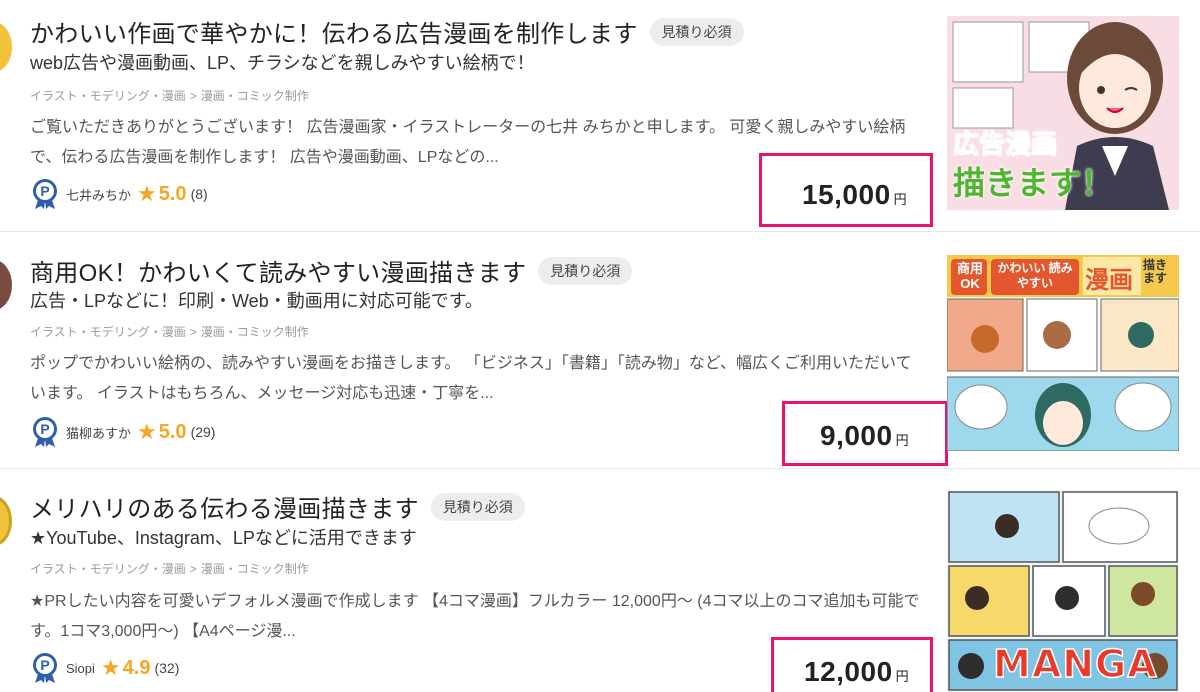 The height and width of the screenshot is (692, 1200). I want to click on listing-title: 商用OK！かわいくて読みやすい漫画描きます, so click(278, 270).